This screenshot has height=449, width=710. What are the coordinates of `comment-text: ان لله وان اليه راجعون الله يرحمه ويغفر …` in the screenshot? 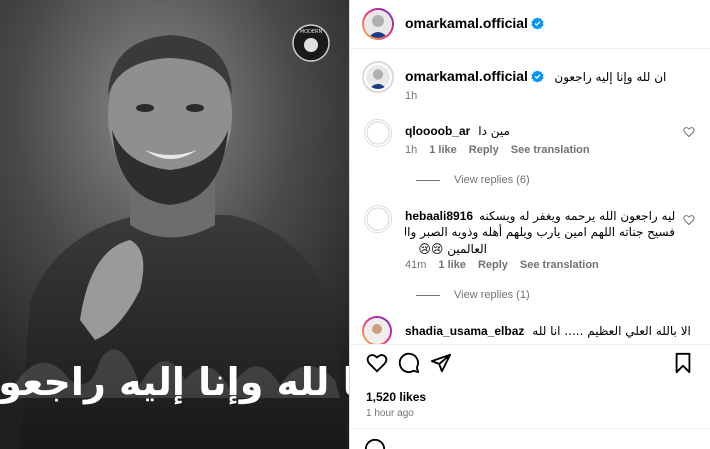 It's located at (576, 216).